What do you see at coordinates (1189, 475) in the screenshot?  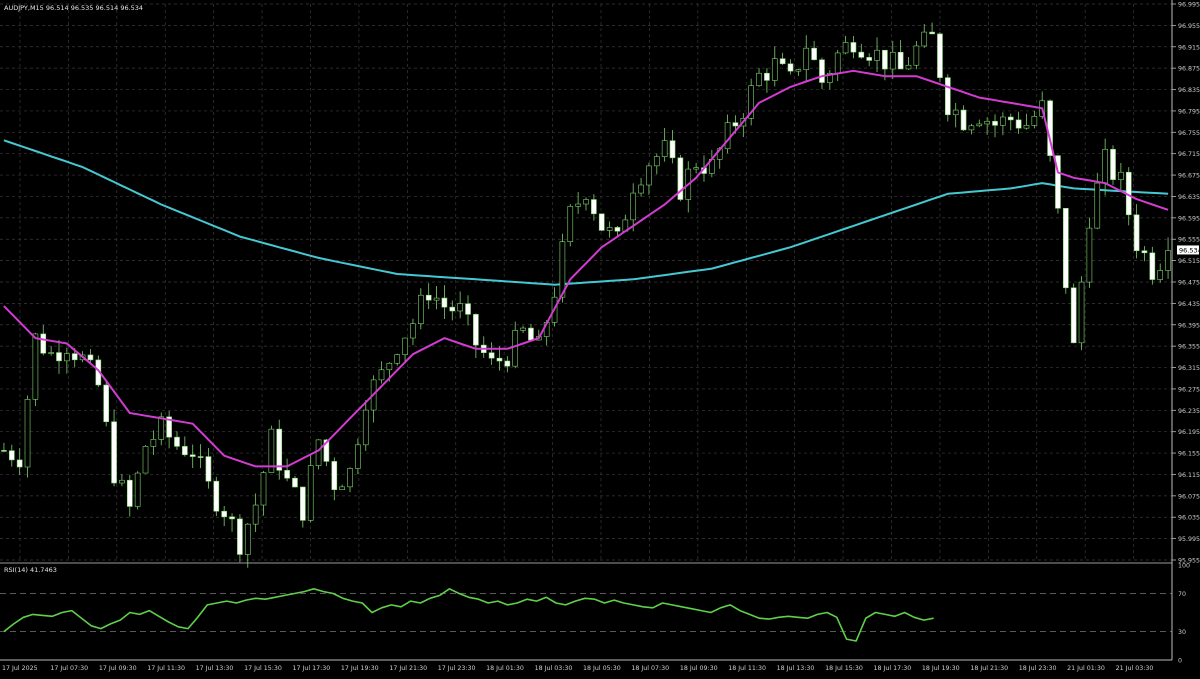 I see `price-tick-label: 96.115` at bounding box center [1189, 475].